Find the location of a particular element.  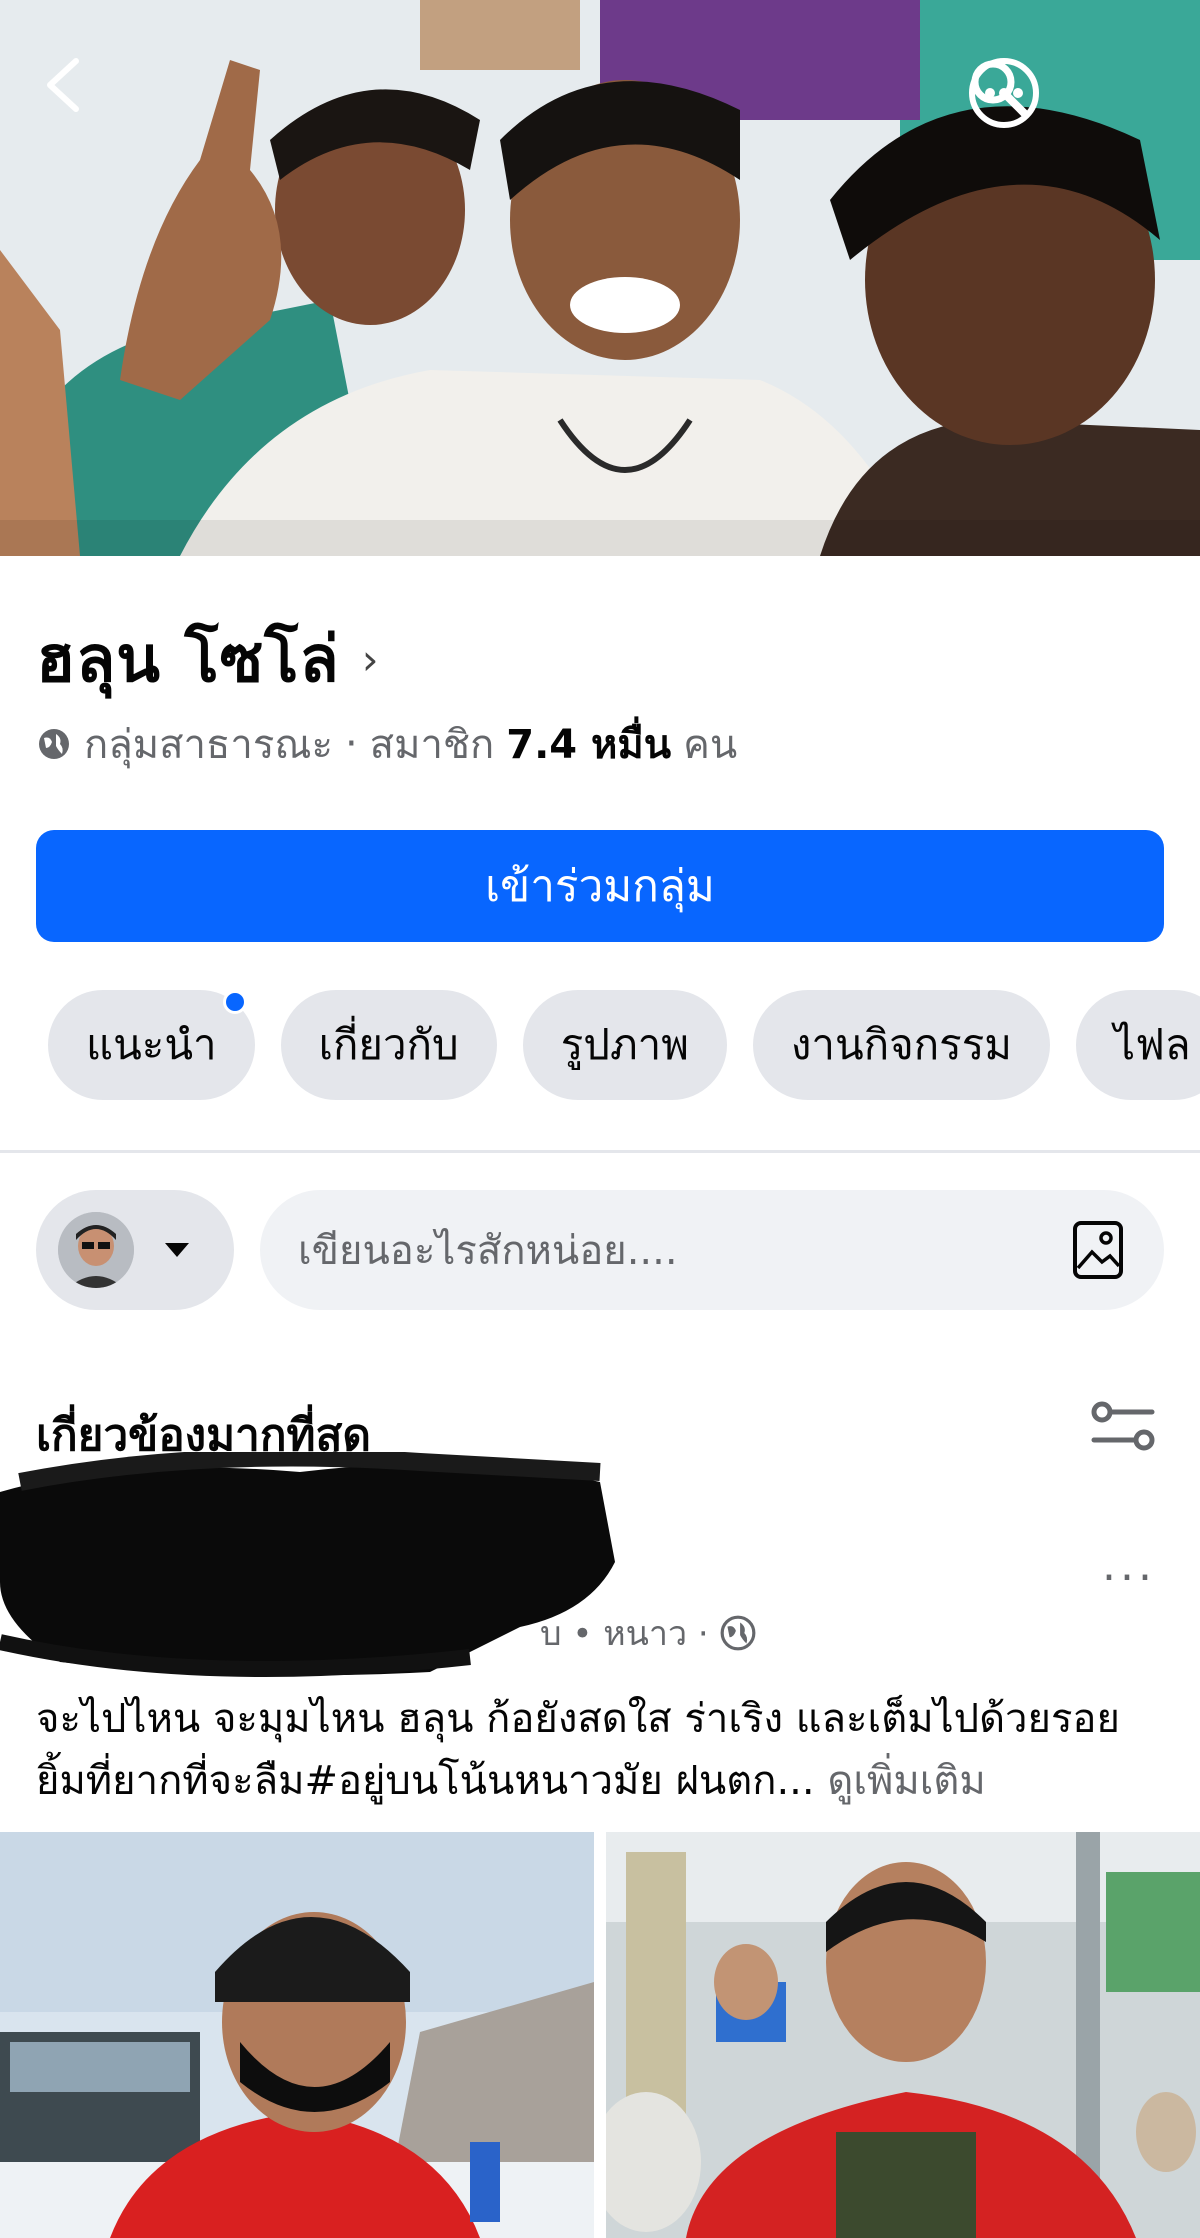

photo-icon is located at coordinates (1098, 1250).